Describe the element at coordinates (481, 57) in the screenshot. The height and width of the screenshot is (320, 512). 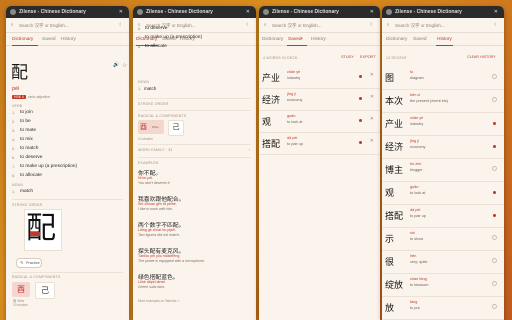
I see `clear-history-button: CLEAR HISTORY` at that location.